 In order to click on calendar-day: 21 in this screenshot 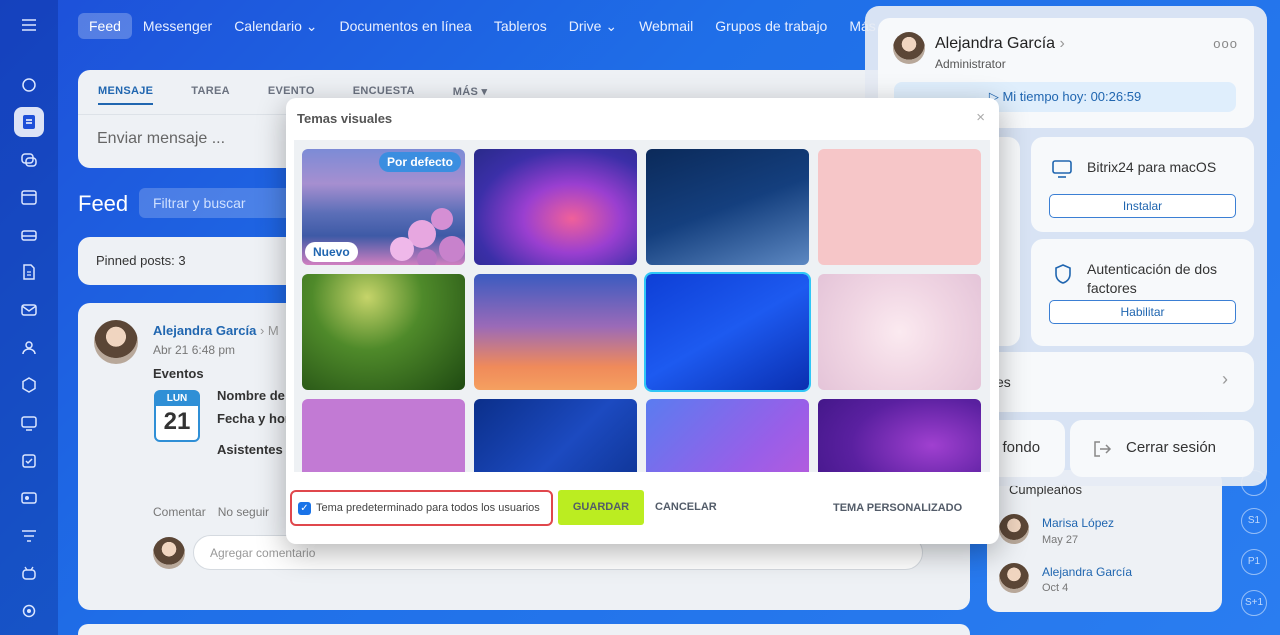, I will do `click(177, 422)`.